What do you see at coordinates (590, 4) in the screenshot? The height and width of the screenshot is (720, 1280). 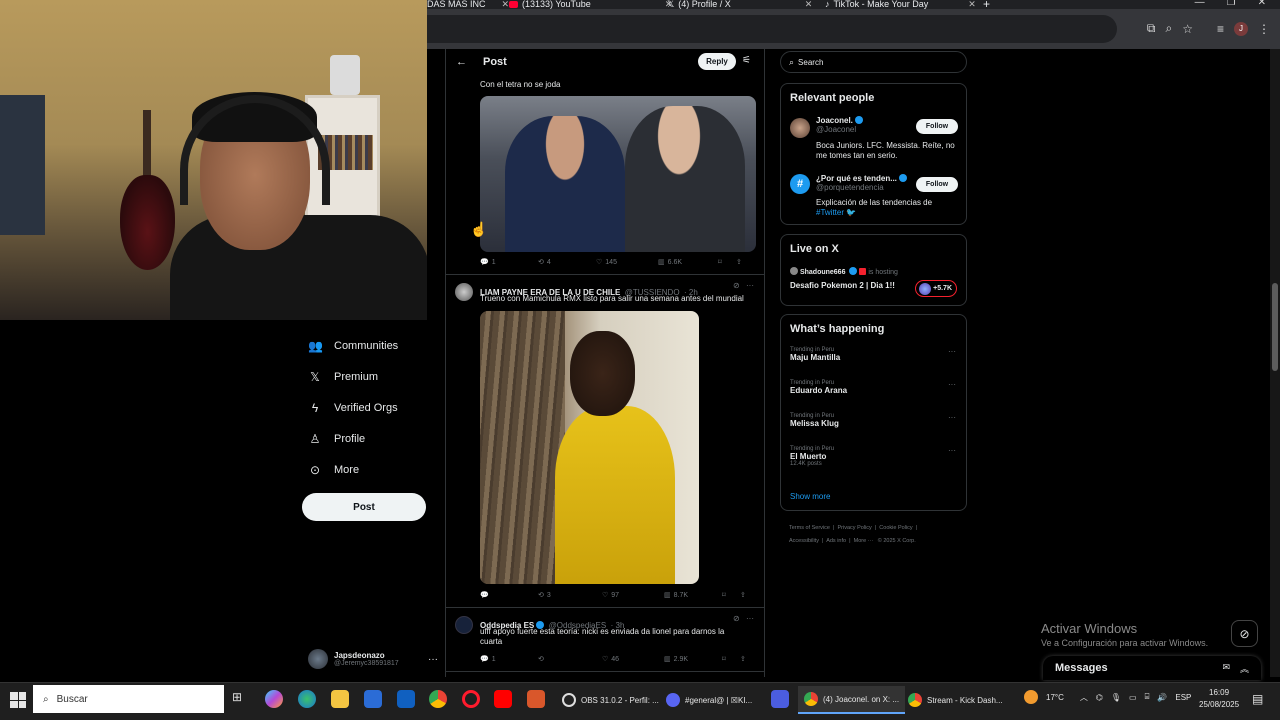 I see `browser-tab: (13133) YouTube ✕` at bounding box center [590, 4].